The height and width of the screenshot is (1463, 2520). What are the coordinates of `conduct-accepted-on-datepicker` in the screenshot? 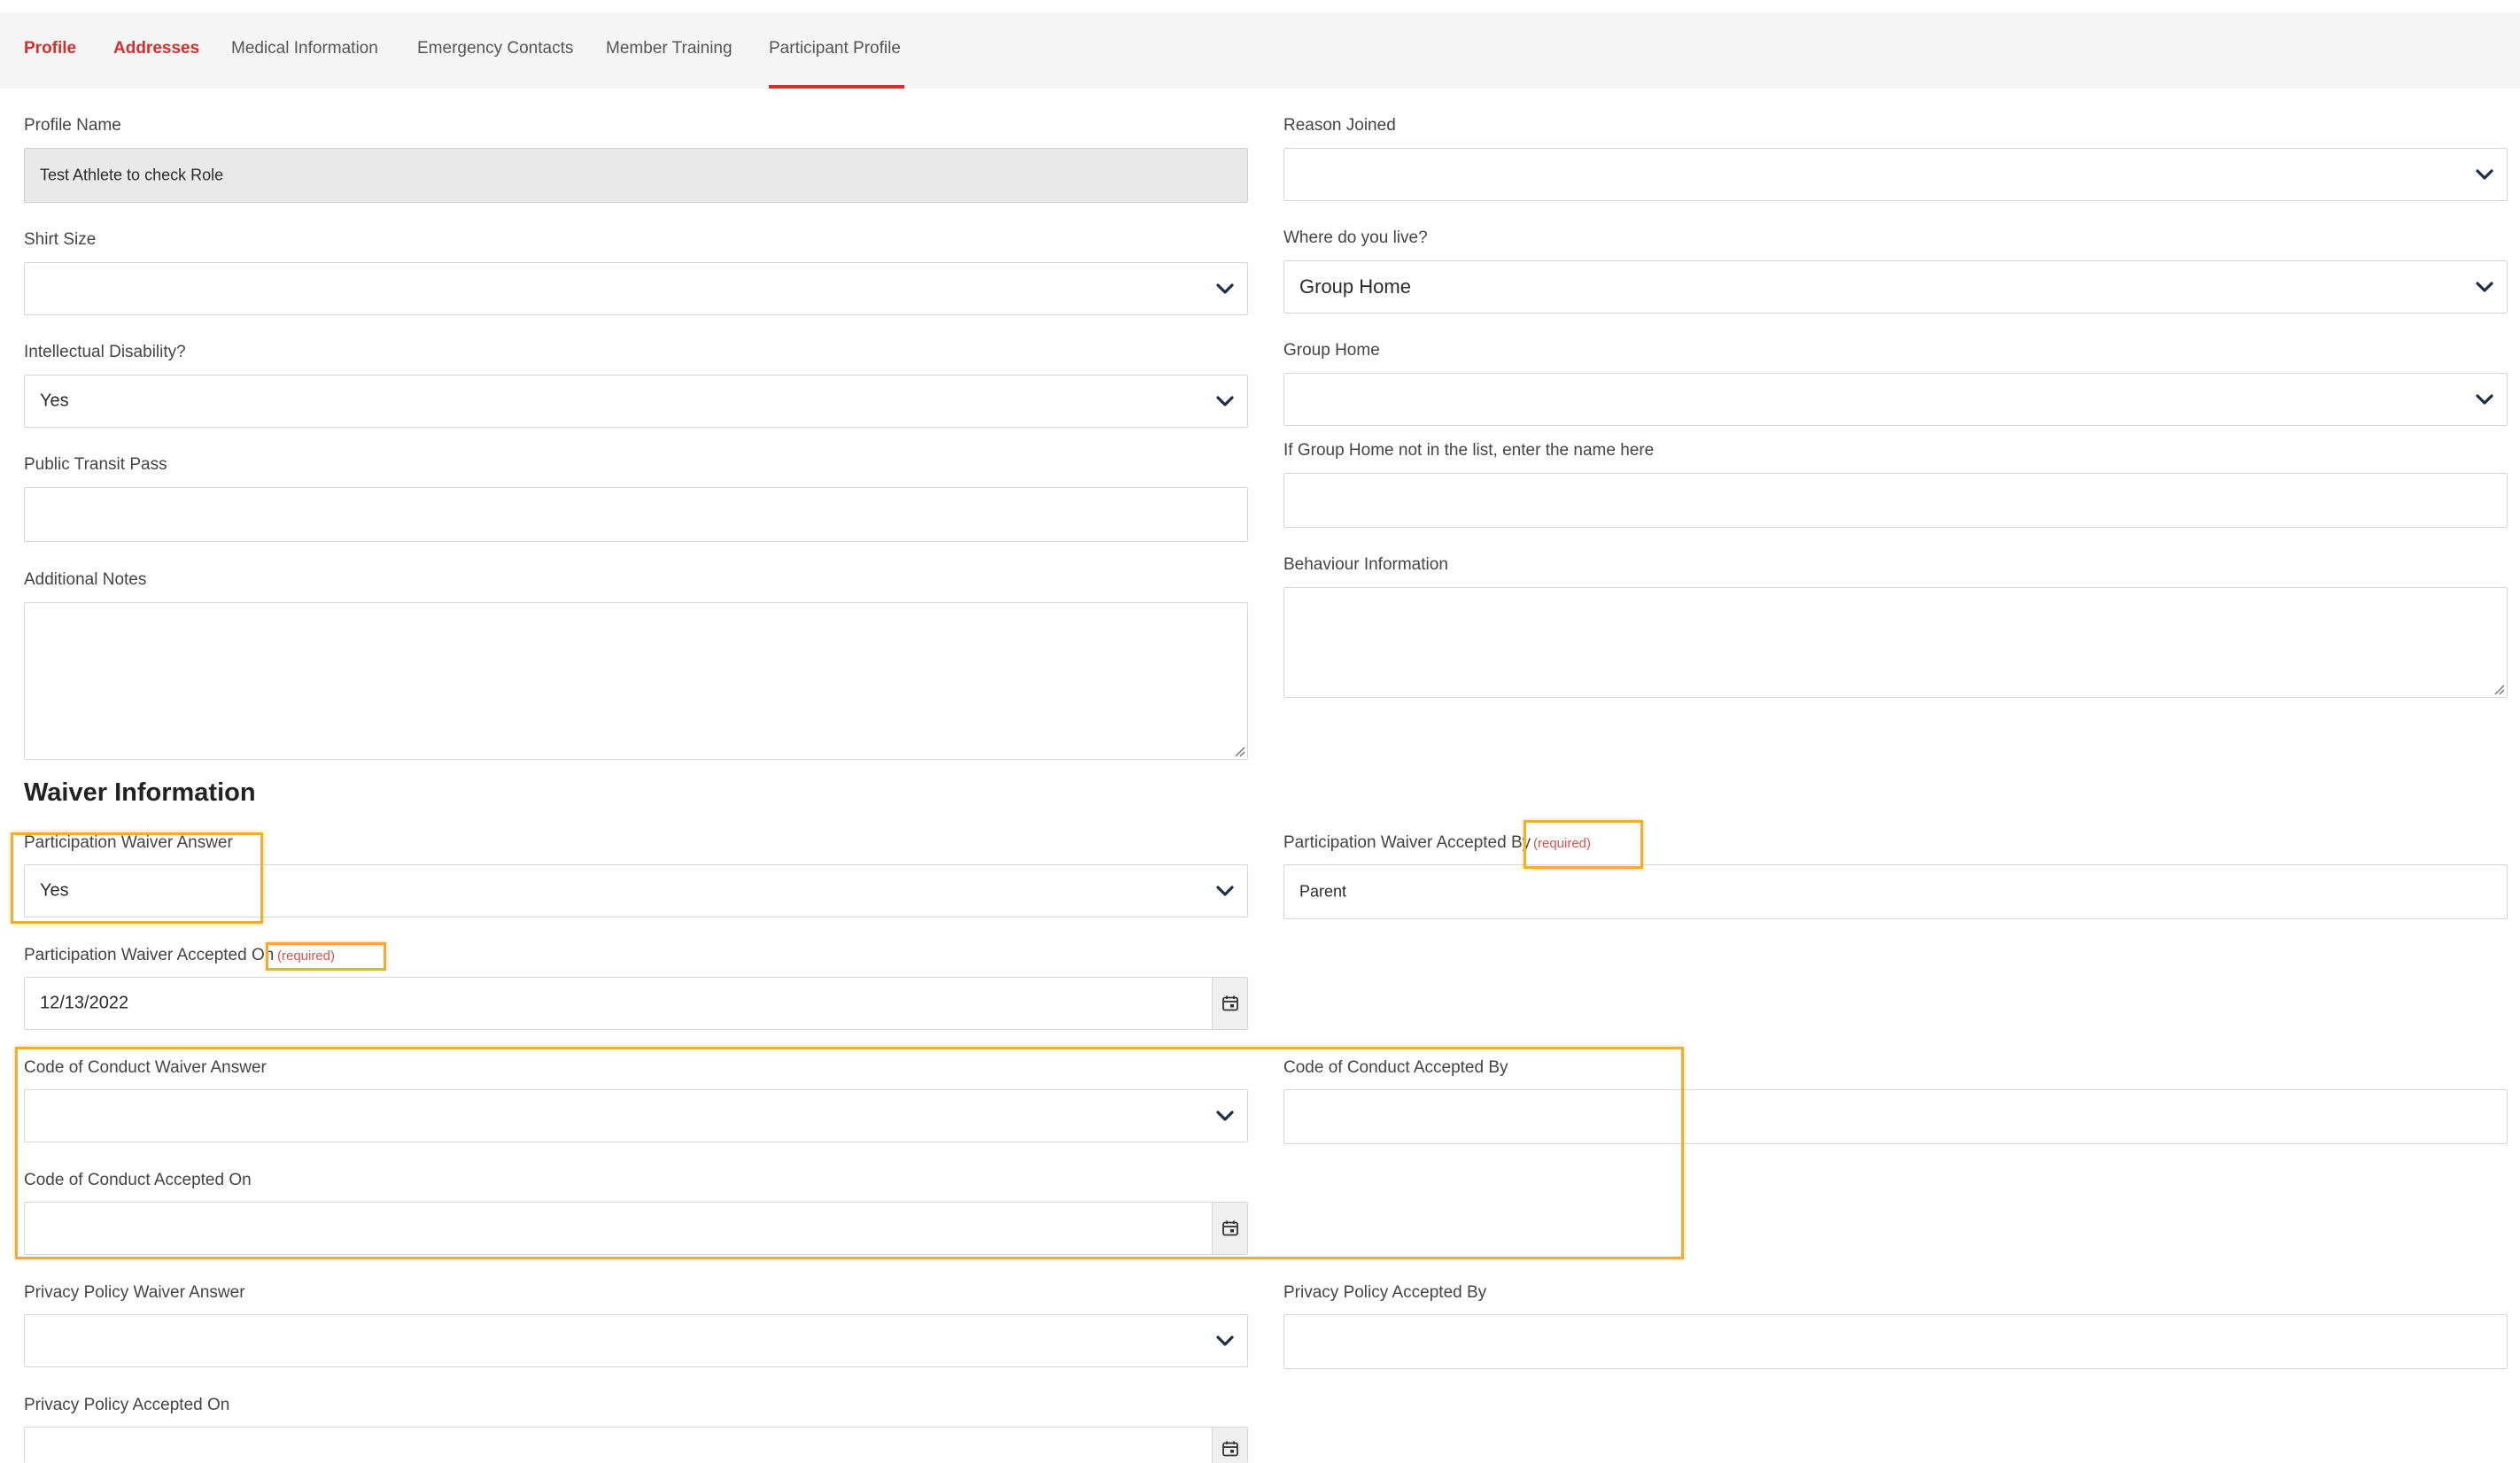 It's located at (636, 1228).